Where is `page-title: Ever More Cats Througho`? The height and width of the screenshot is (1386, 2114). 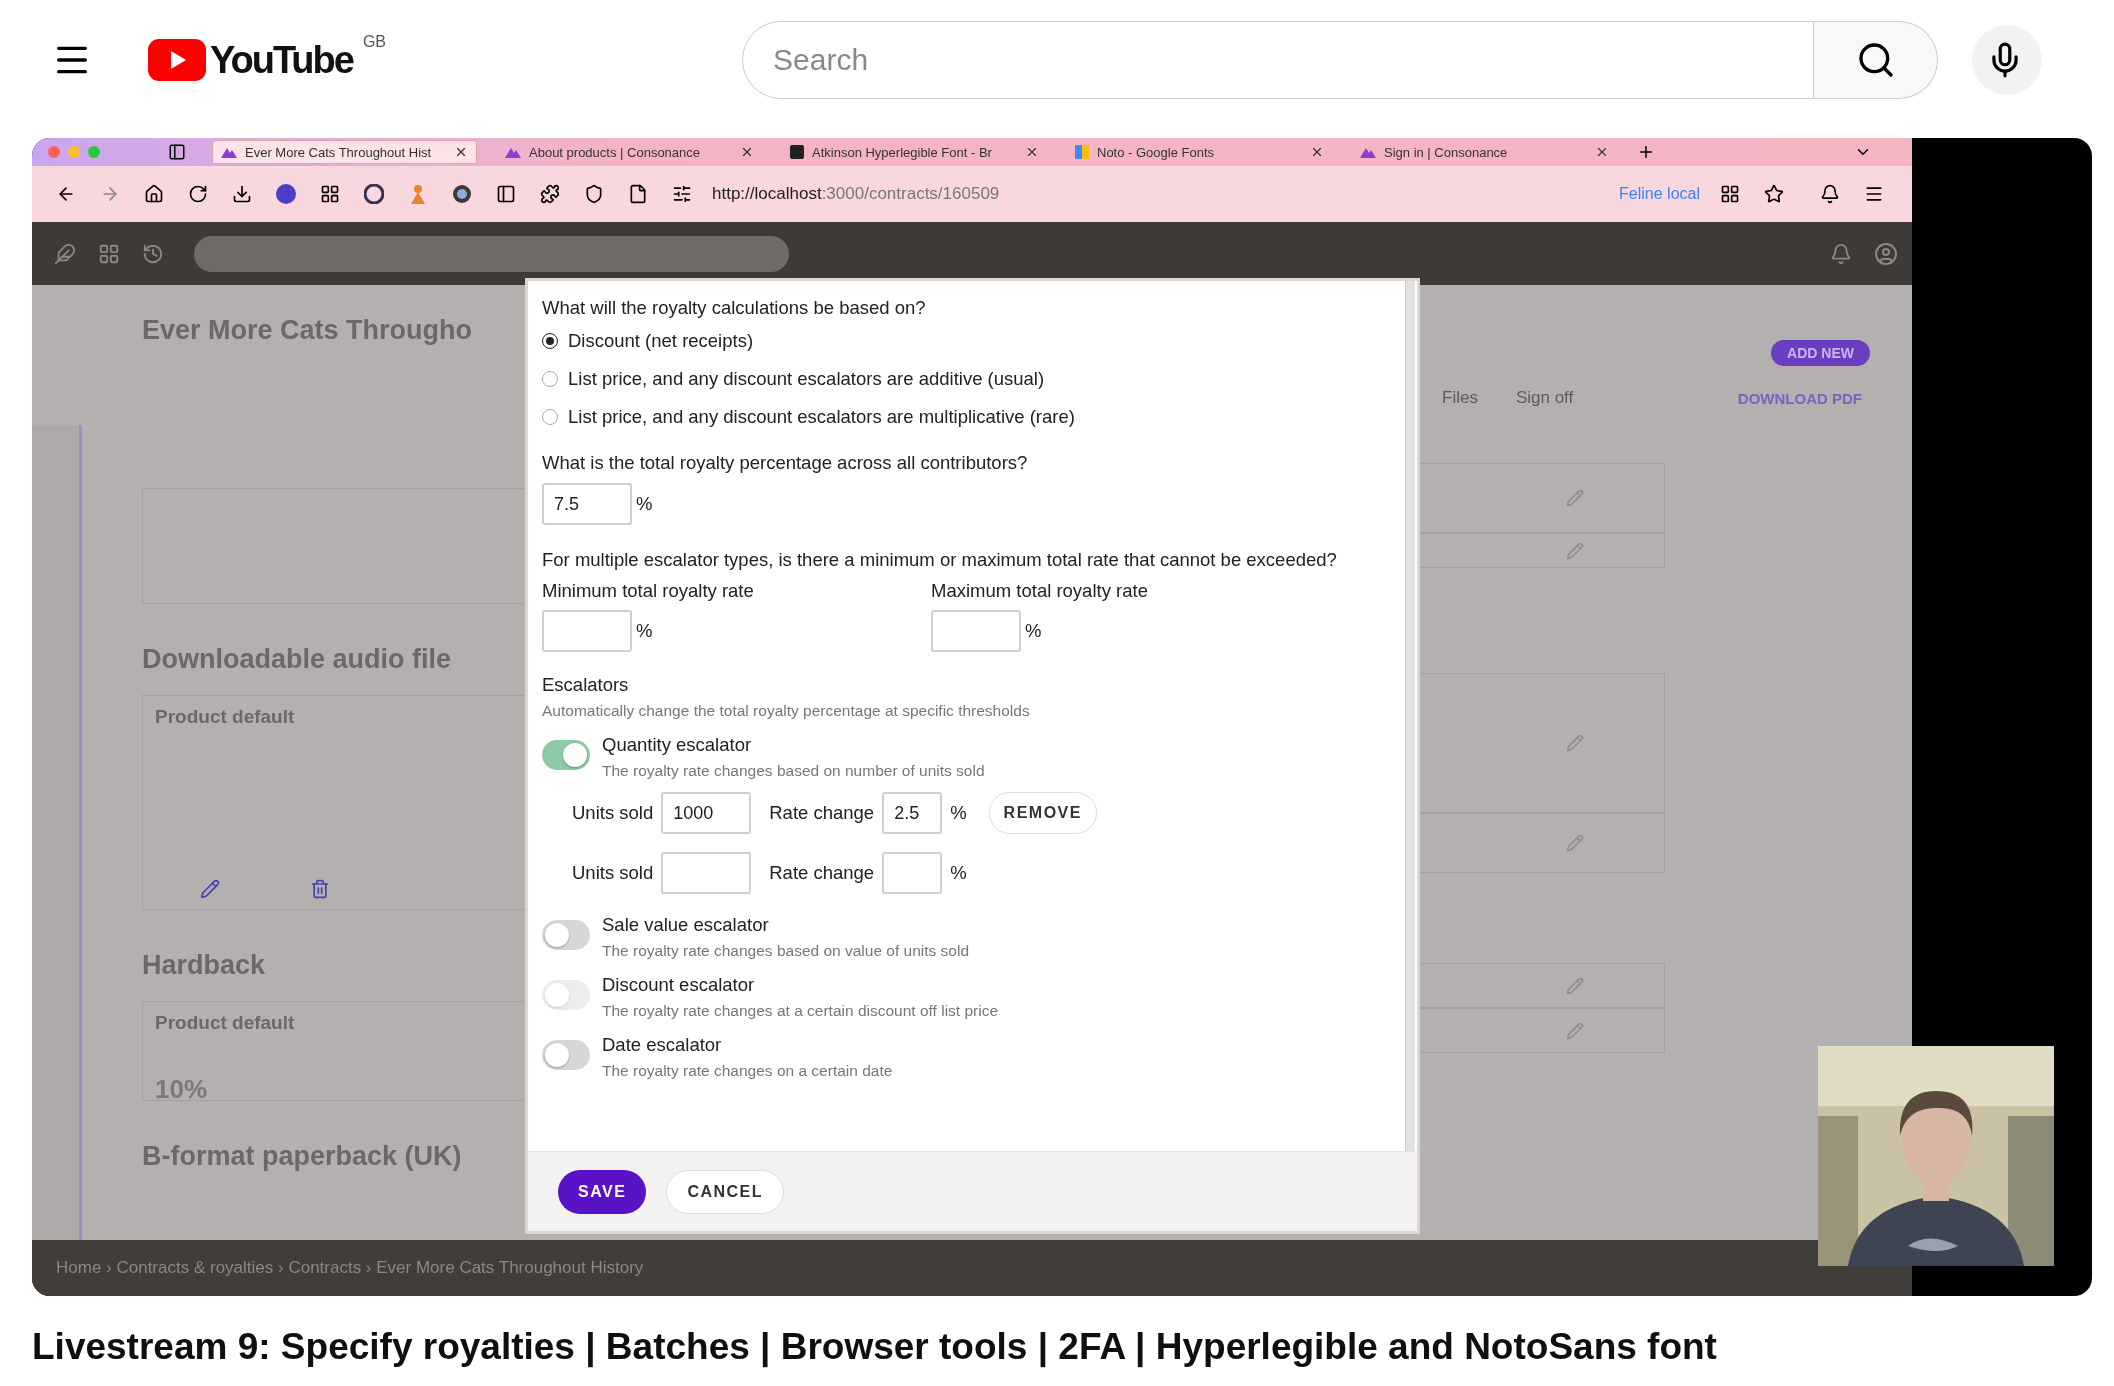
page-title: Ever More Cats Througho is located at coordinates (308, 330).